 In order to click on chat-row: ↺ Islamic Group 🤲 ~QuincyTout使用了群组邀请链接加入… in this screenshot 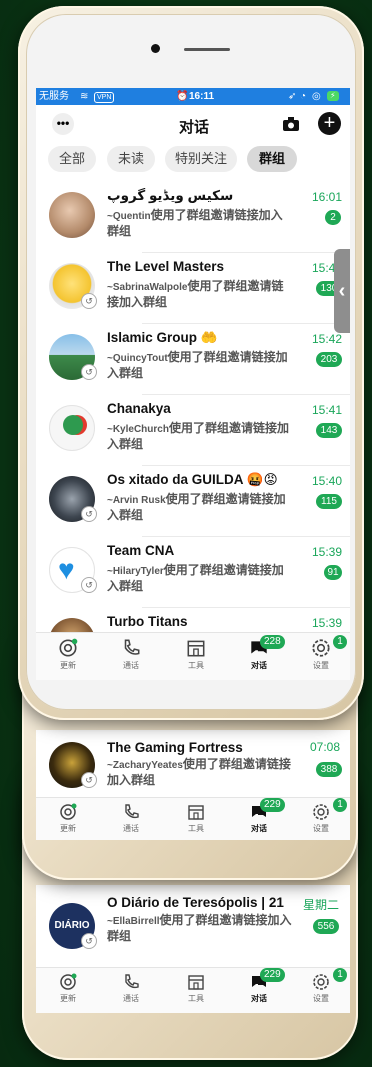, I will do `click(193, 359)`.